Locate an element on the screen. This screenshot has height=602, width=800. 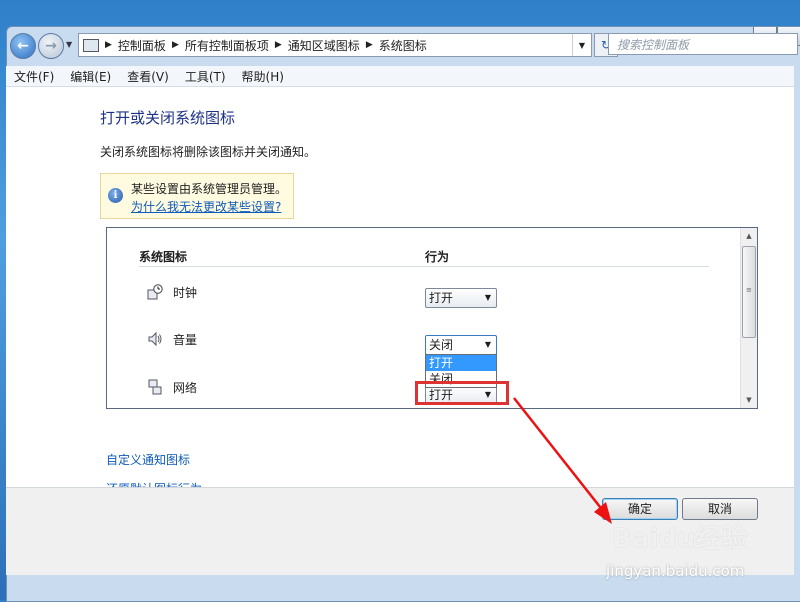
search-input: 搜索控制面板 is located at coordinates (703, 44).